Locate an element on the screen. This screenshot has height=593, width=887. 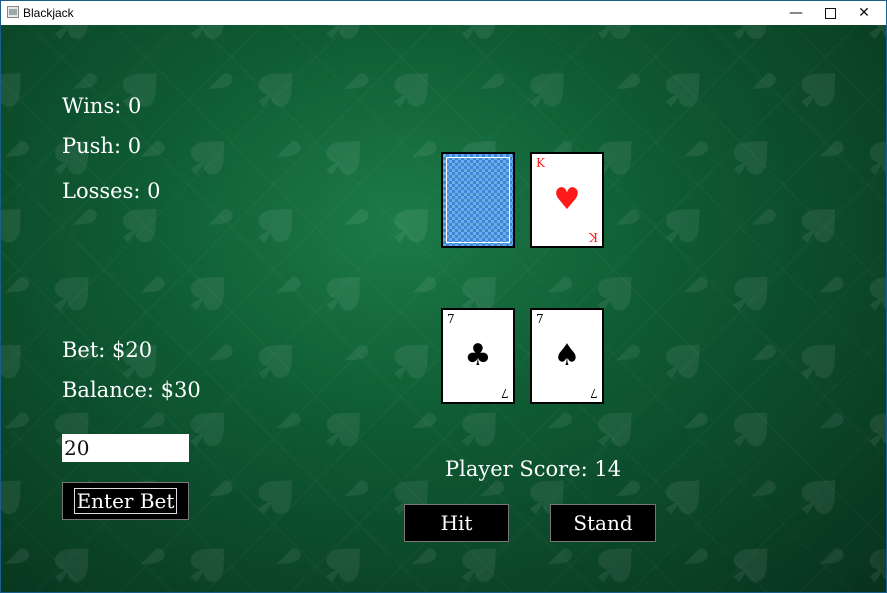
close-button: ✕ is located at coordinates (864, 13).